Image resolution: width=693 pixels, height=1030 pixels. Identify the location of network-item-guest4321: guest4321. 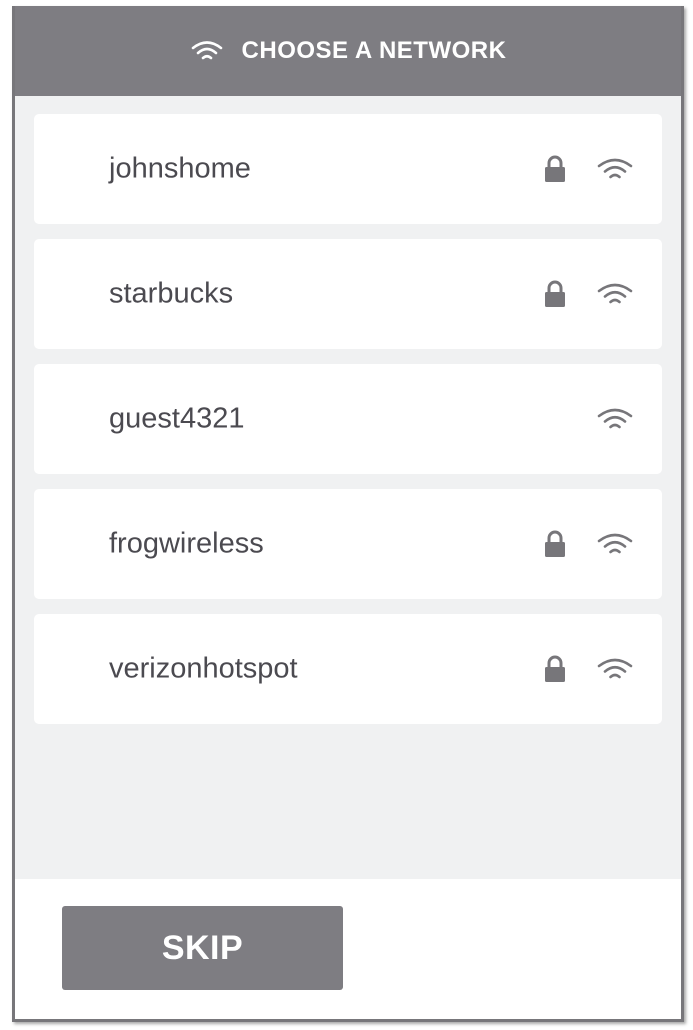
(348, 419).